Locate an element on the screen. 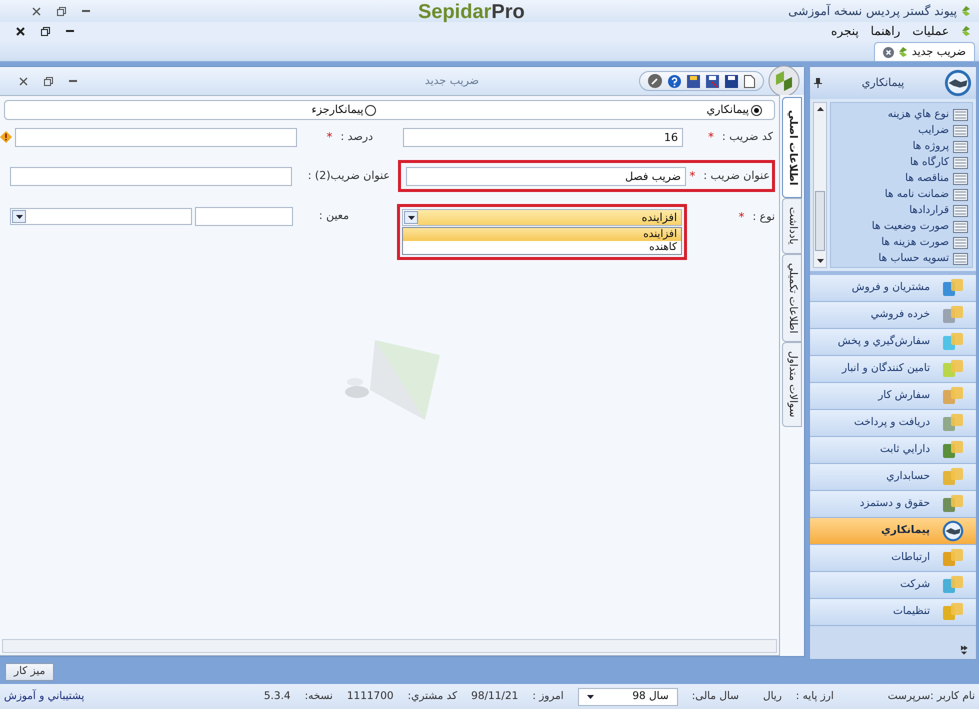 The image size is (979, 709). scroll-thumb is located at coordinates (820, 221).